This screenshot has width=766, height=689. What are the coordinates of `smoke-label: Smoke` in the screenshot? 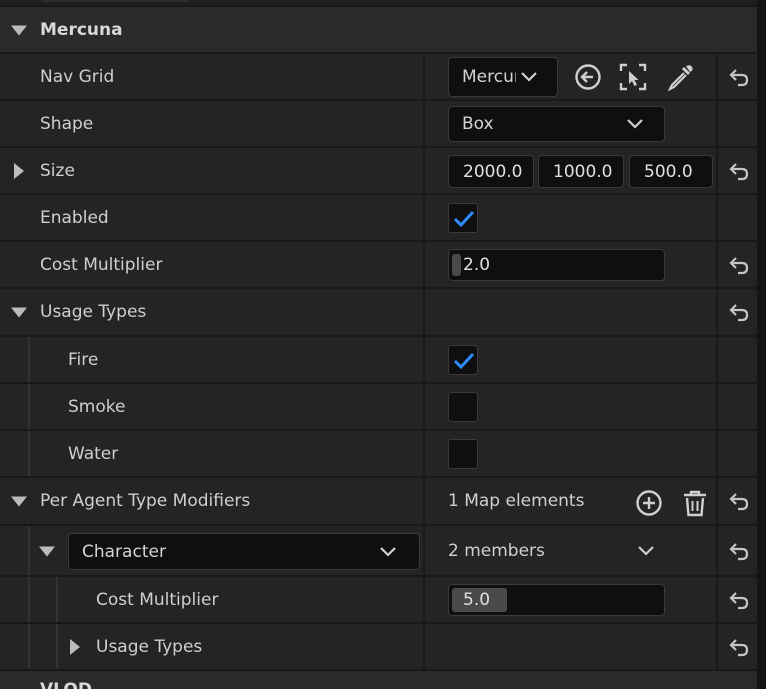 It's located at (97, 406).